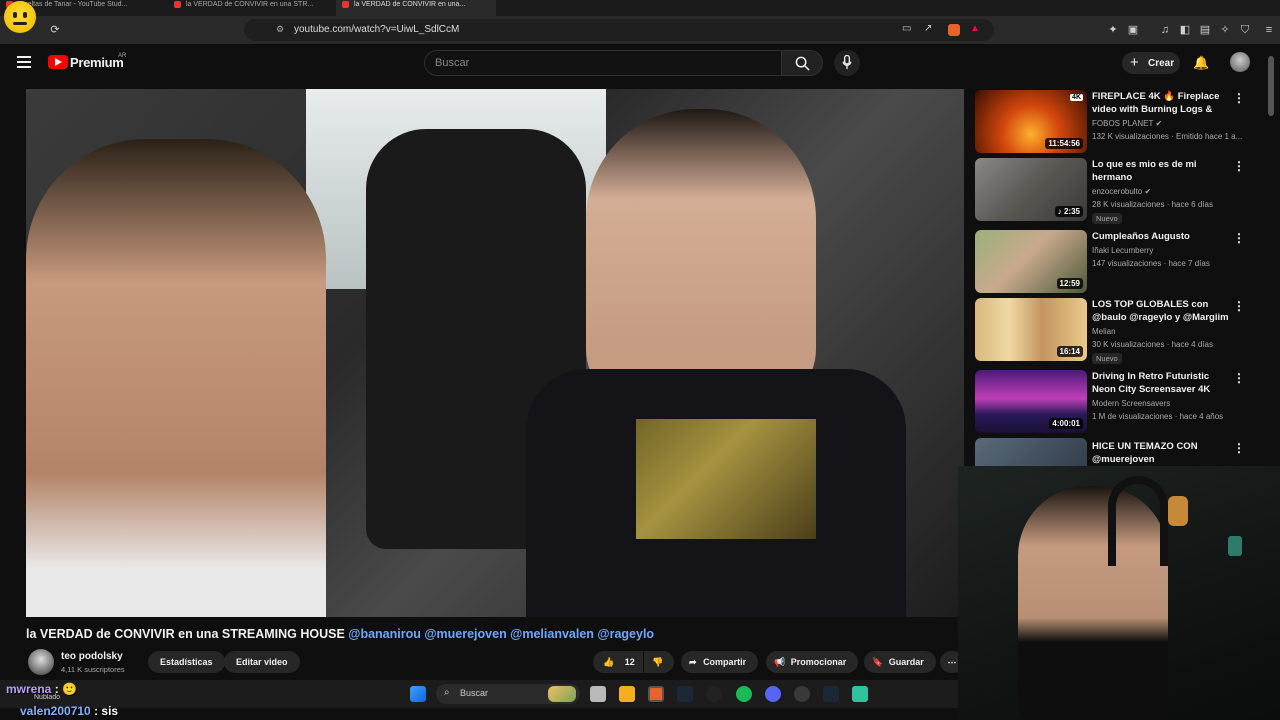  Describe the element at coordinates (1069, 351) in the screenshot. I see `duration: 16:14` at that location.